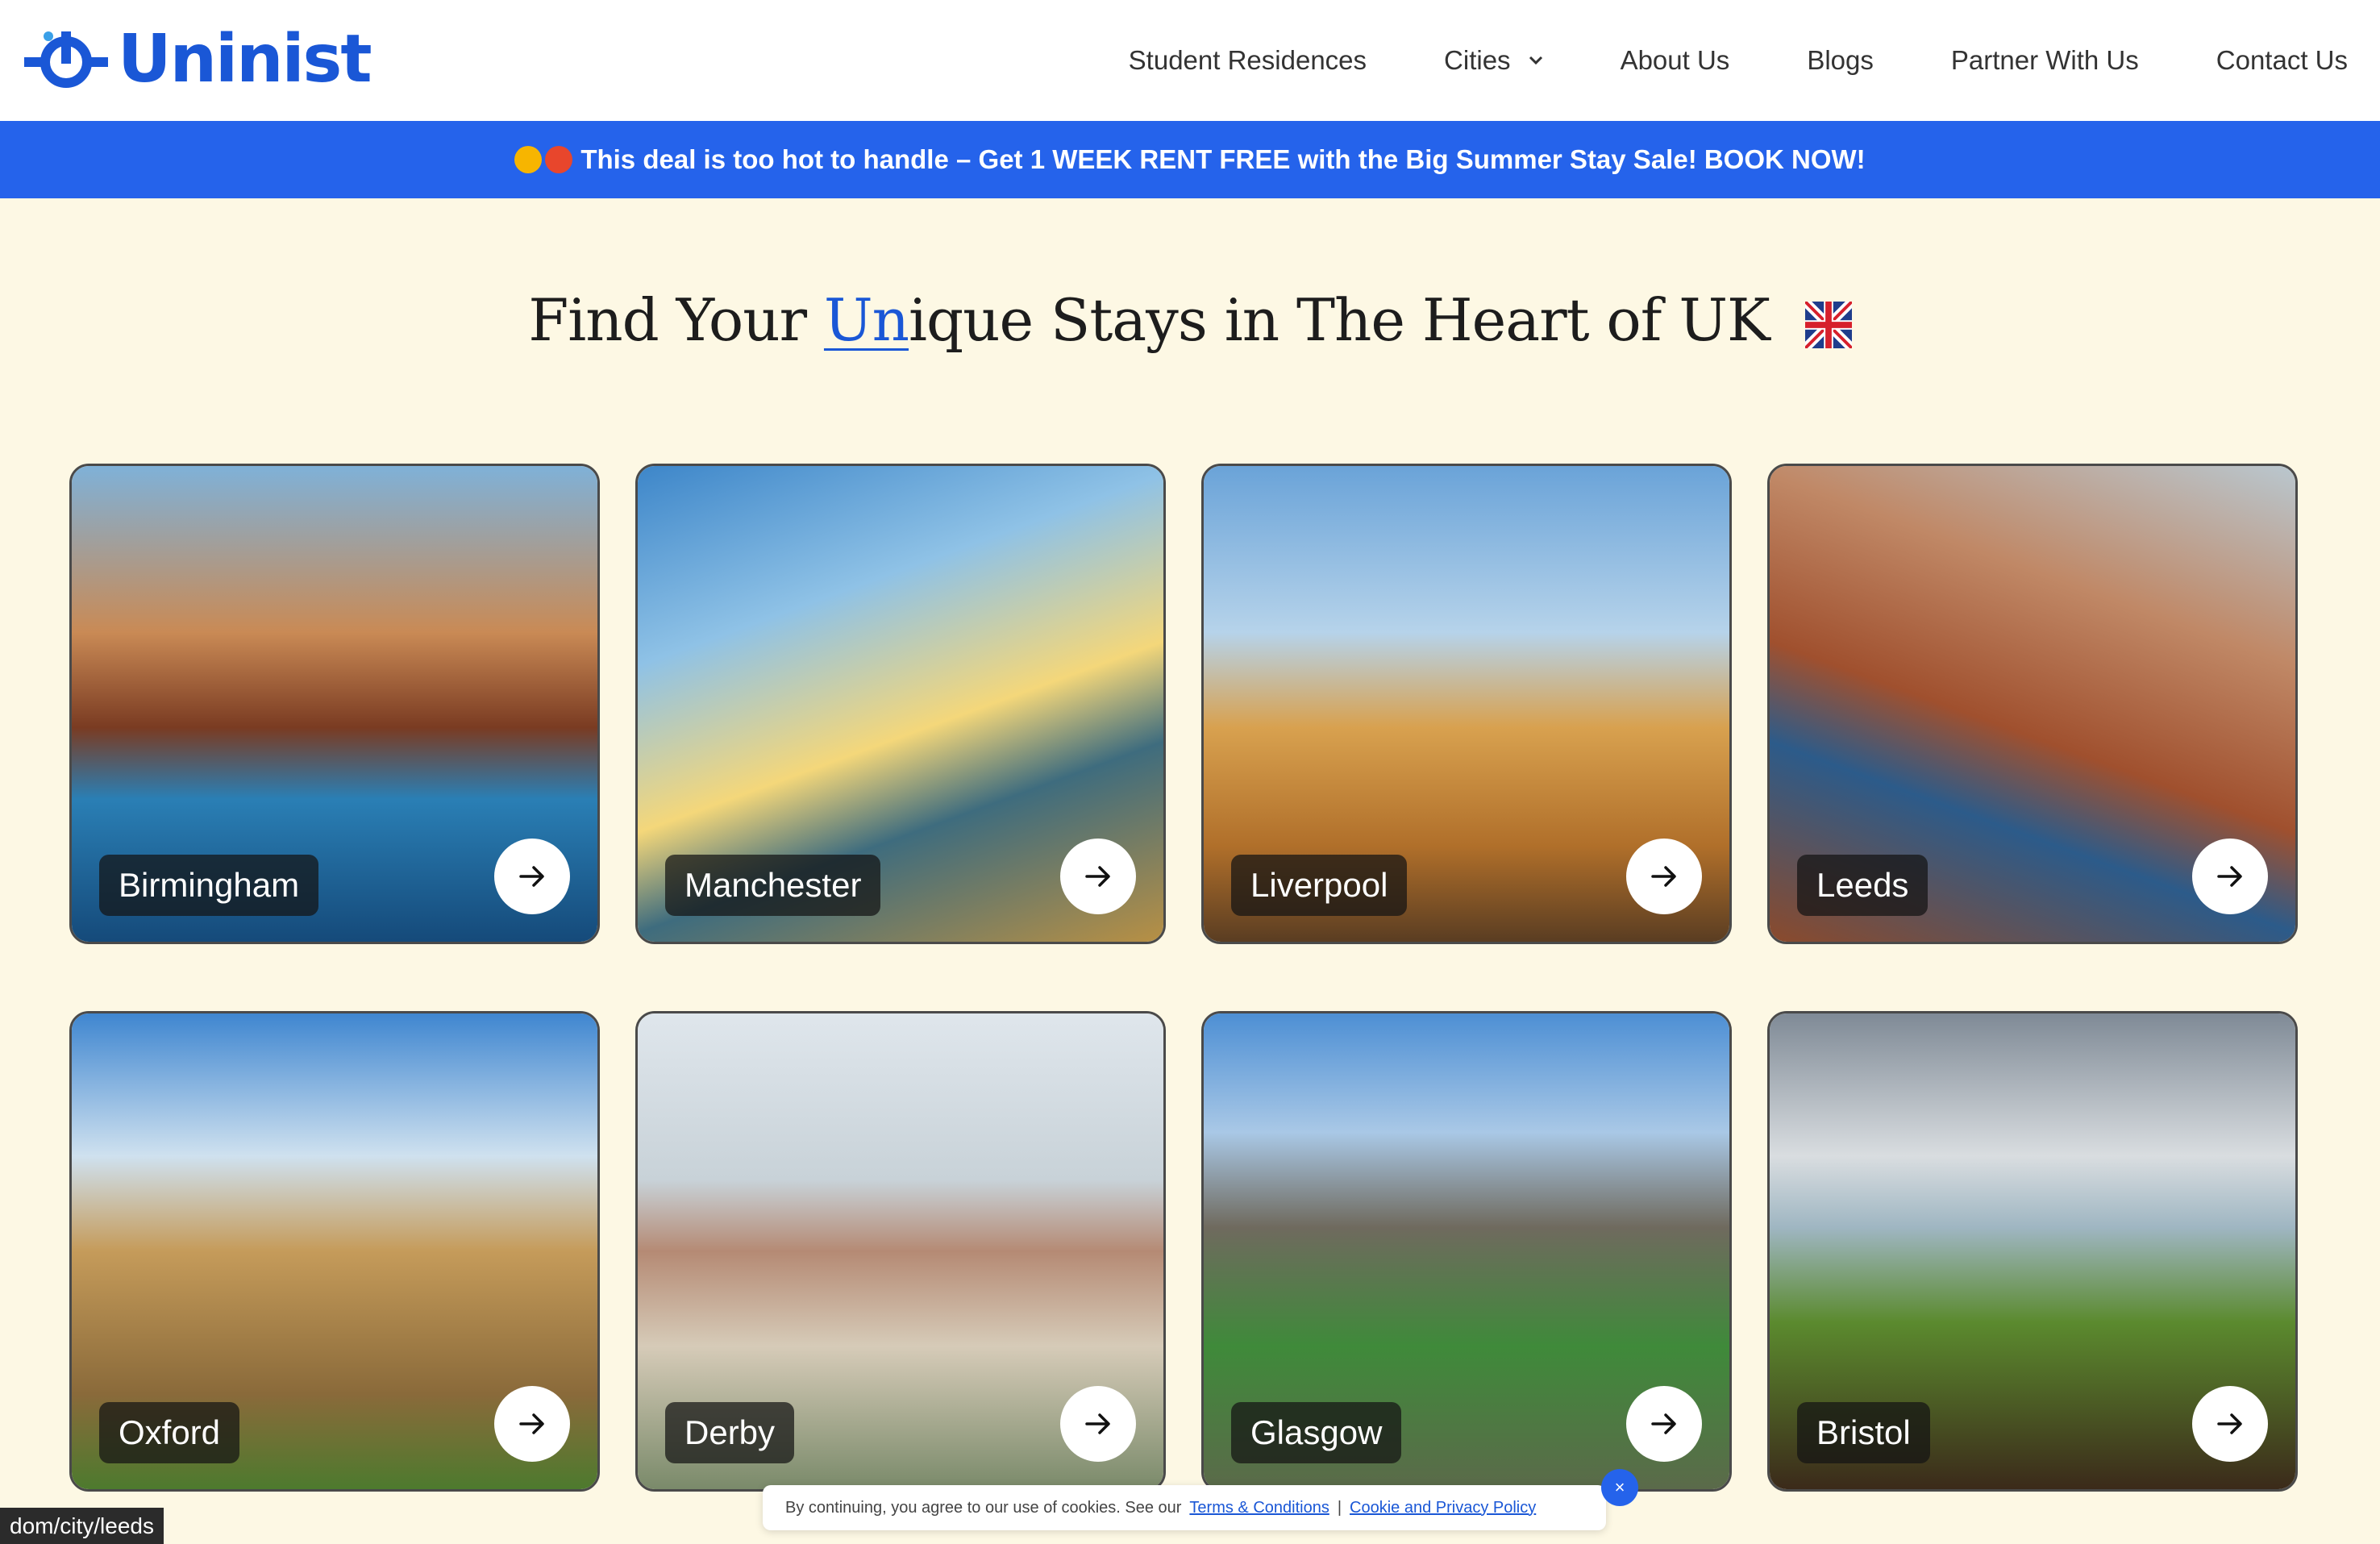 The height and width of the screenshot is (1544, 2380). Describe the element at coordinates (528, 159) in the screenshot. I see `sun-icon` at that location.